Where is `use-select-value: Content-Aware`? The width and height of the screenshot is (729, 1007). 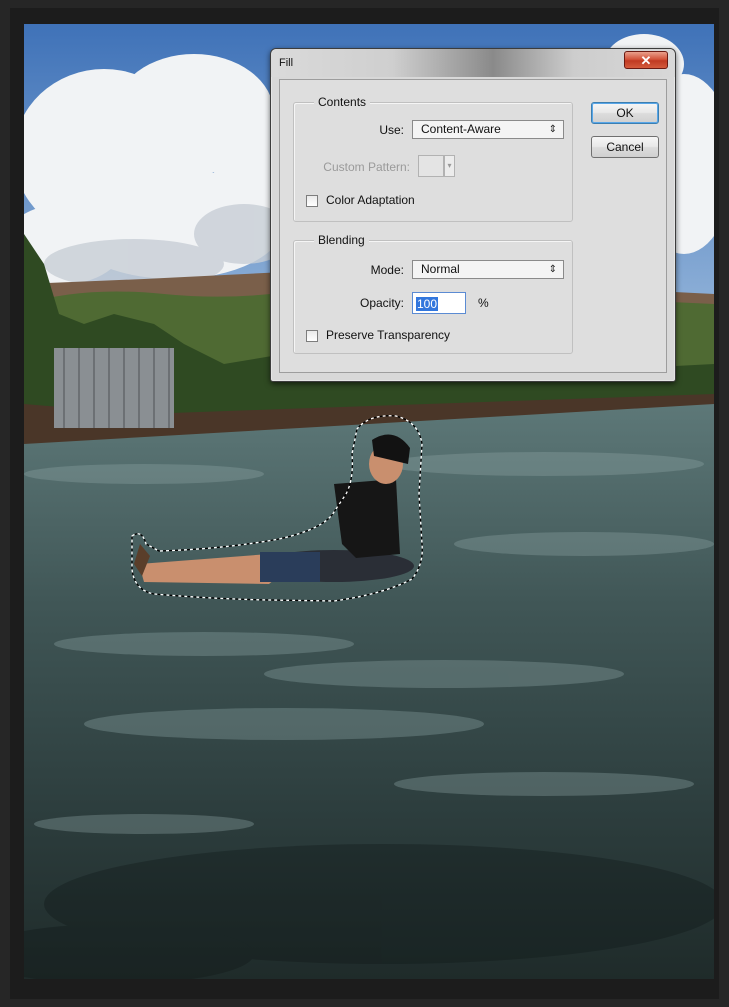 use-select-value: Content-Aware is located at coordinates (461, 129).